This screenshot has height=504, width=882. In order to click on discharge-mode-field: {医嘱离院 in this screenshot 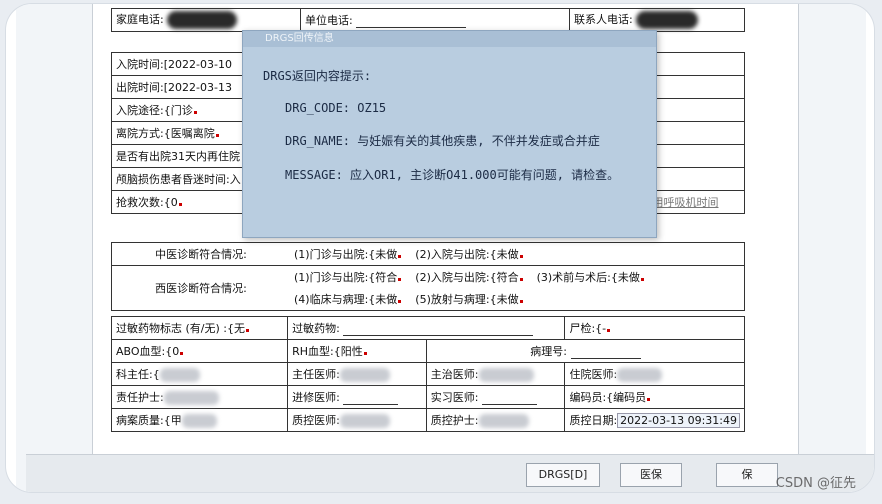, I will do `click(189, 133)`.